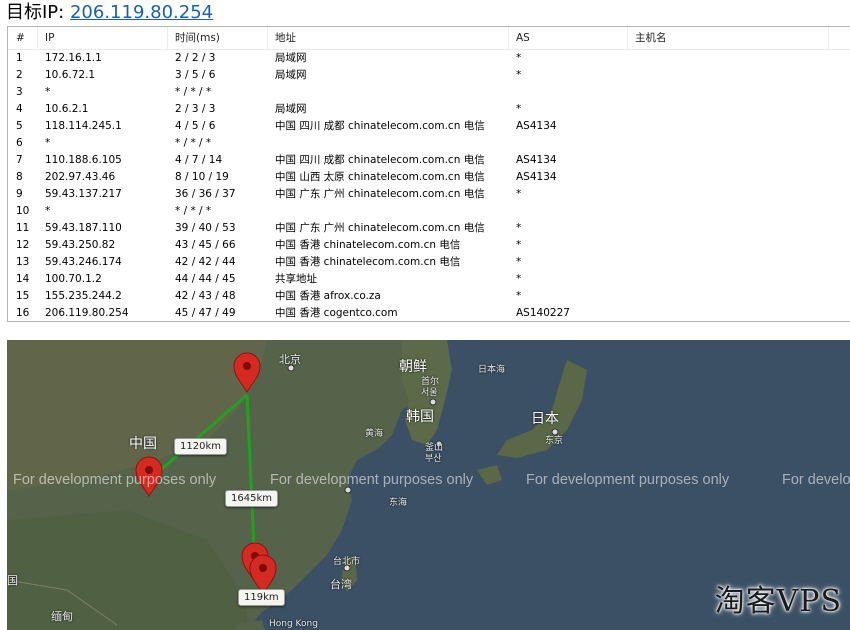  Describe the element at coordinates (87, 313) in the screenshot. I see `hop-ip: 206.119.80.254` at that location.